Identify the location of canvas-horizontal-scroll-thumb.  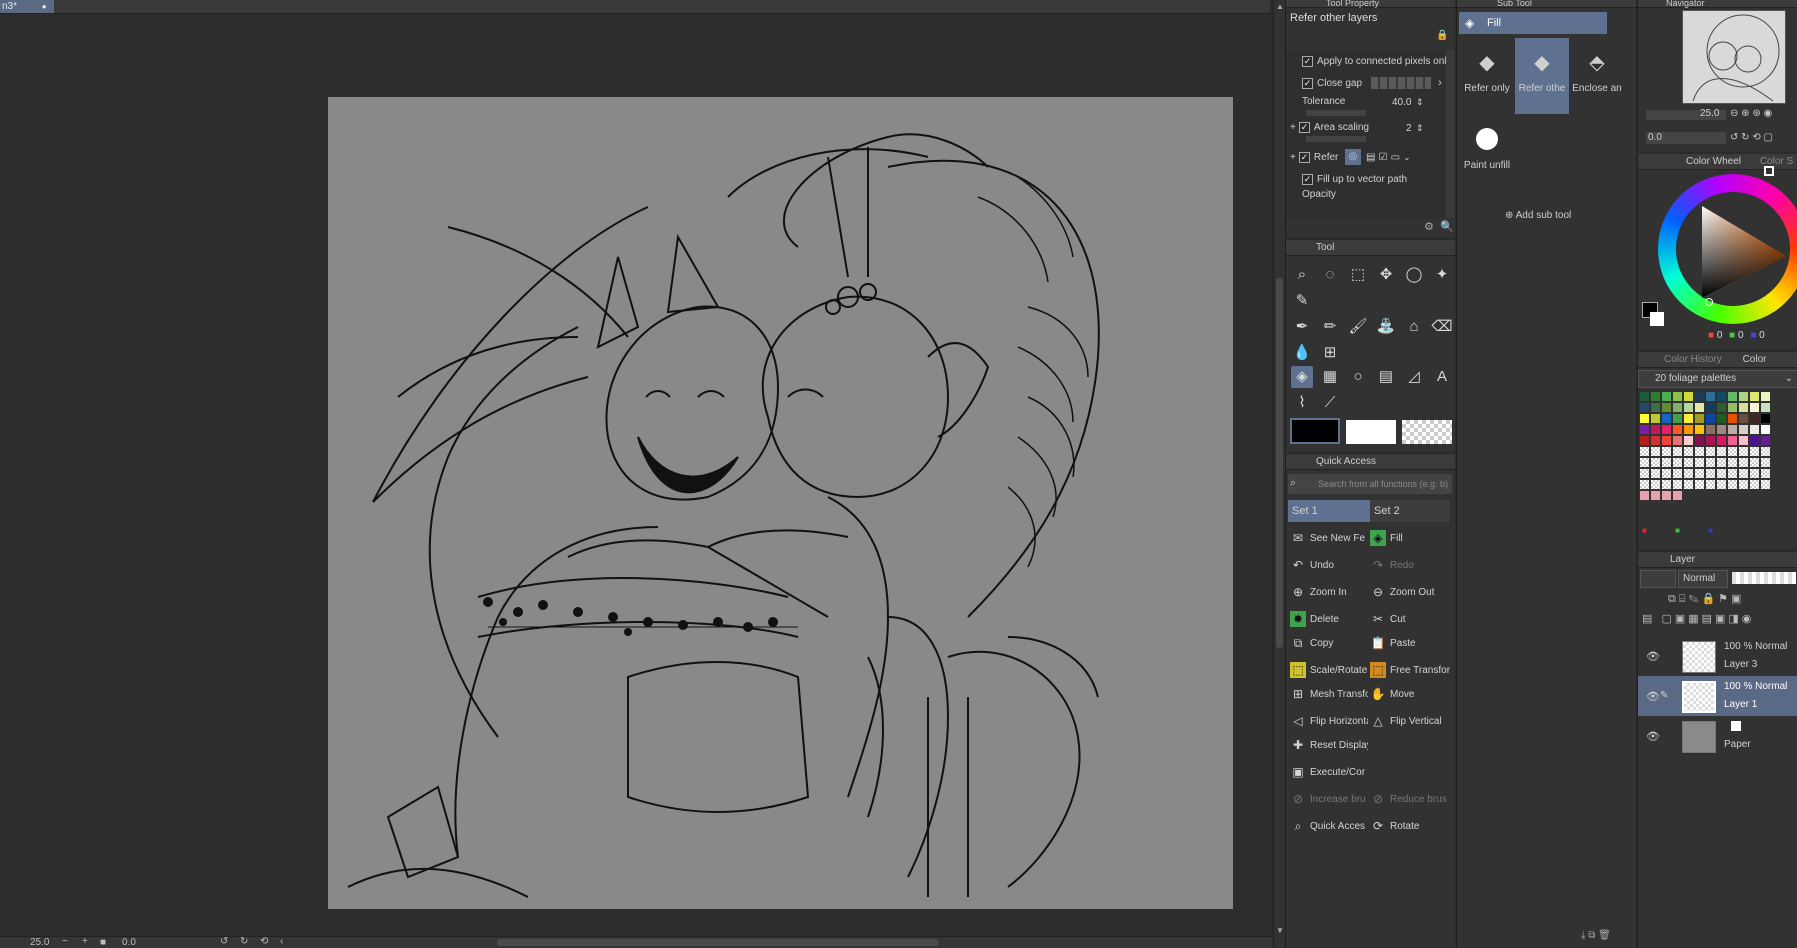
(718, 942).